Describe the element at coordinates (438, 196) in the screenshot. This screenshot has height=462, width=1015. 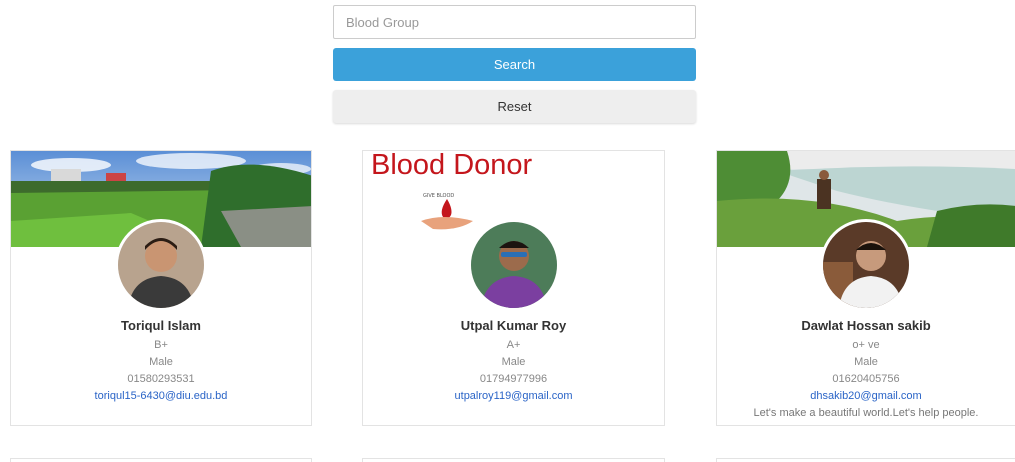
I see `logo-text: GIVE BLOOD` at that location.